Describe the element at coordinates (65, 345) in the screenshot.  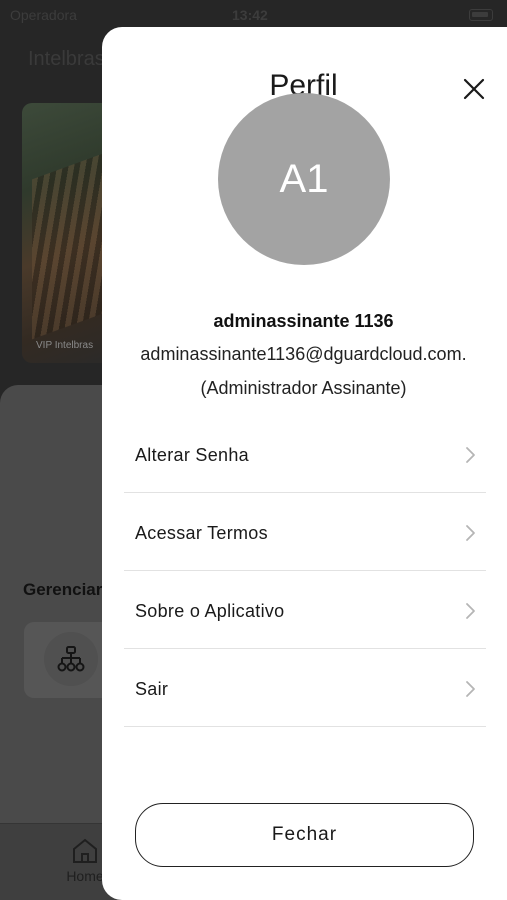
I see `camera-label: VIP Intelbras` at that location.